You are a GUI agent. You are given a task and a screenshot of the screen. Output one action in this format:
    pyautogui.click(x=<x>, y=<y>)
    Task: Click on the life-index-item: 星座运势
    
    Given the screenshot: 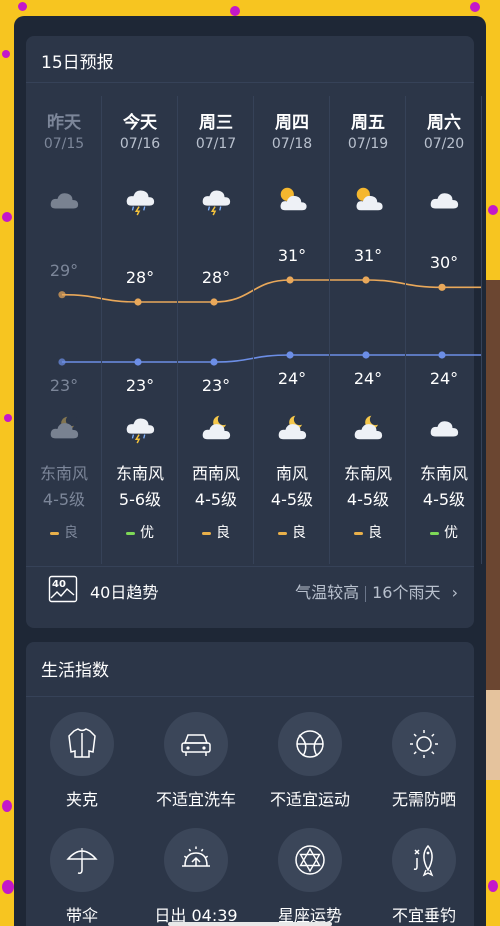 What is the action you would take?
    pyautogui.click(x=310, y=877)
    